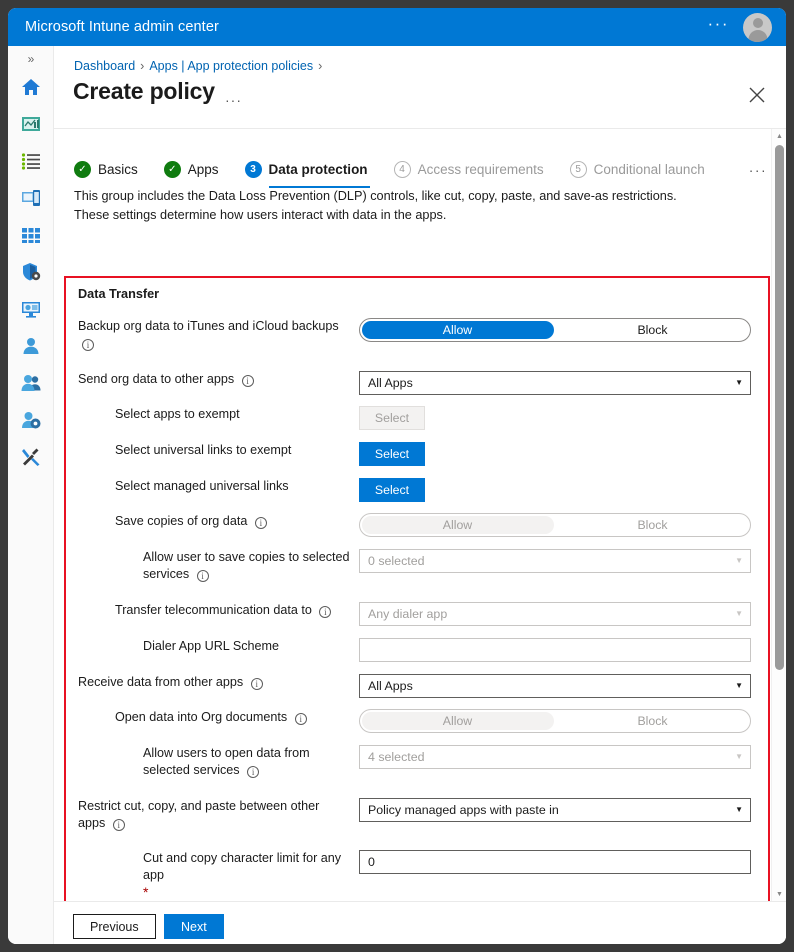  Describe the element at coordinates (318, 169) in the screenshot. I see `tab-data-protection-label: Data protection` at that location.